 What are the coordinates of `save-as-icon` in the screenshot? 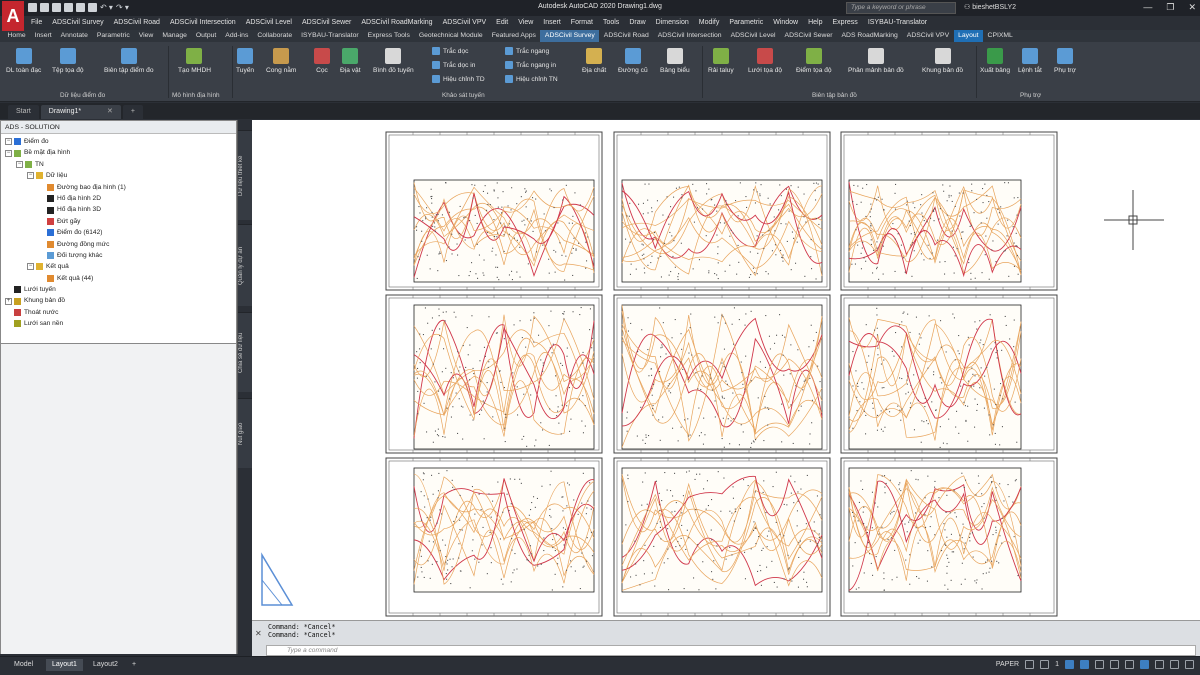 It's located at (68, 7).